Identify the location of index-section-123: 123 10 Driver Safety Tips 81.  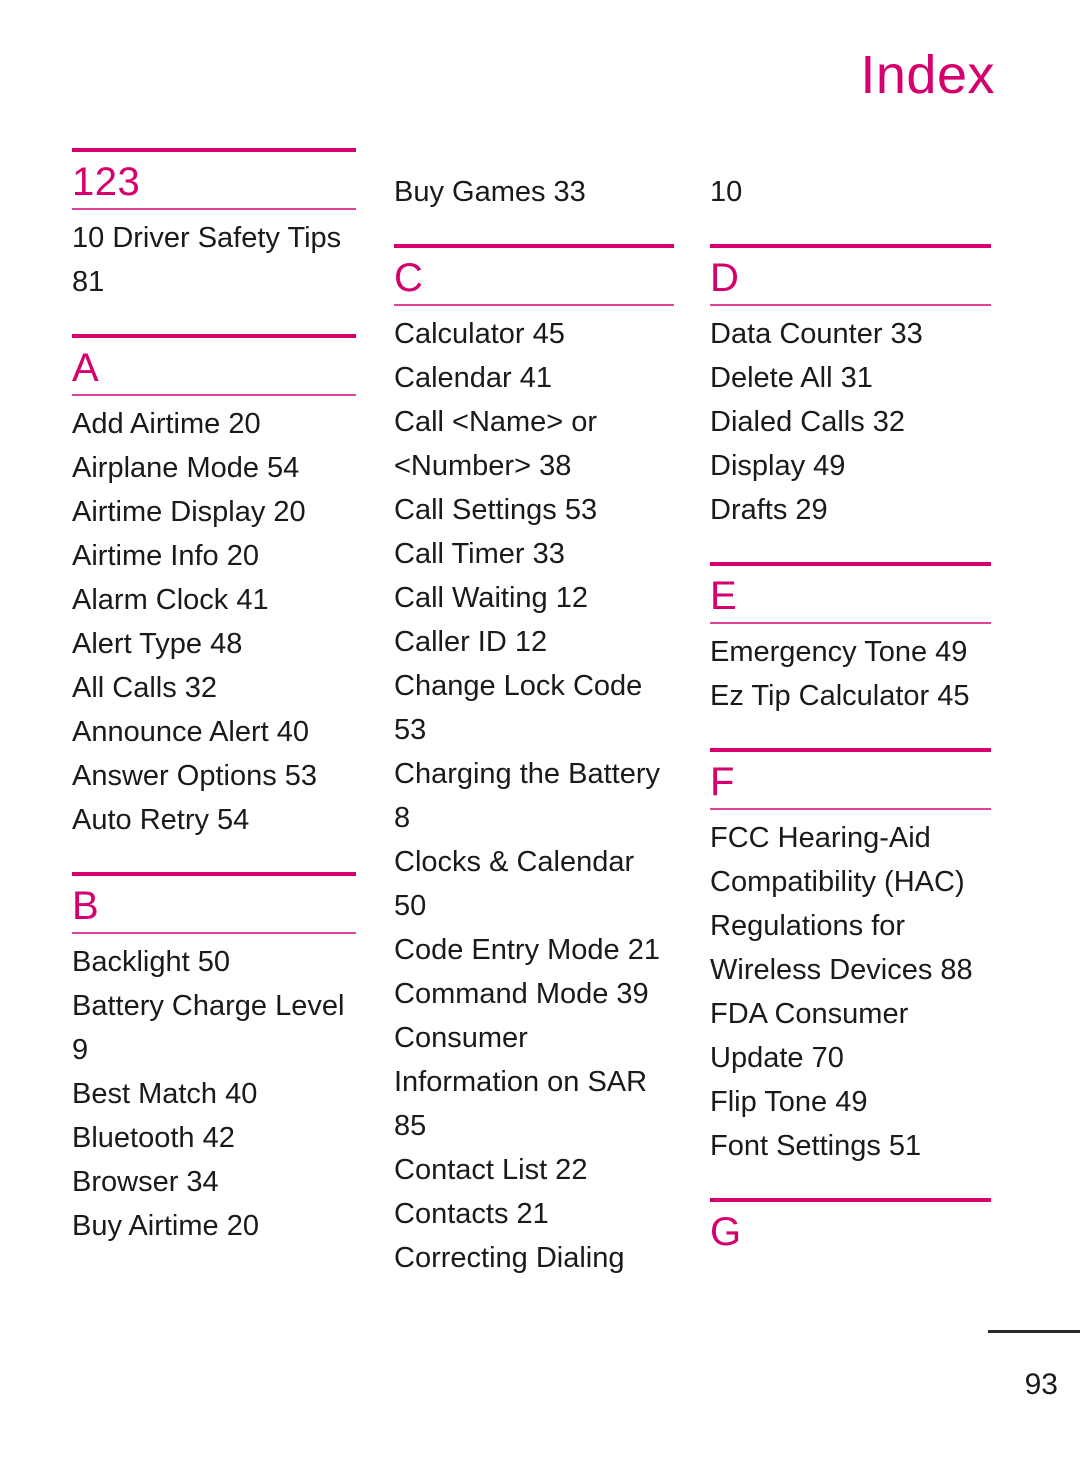
(214, 226).